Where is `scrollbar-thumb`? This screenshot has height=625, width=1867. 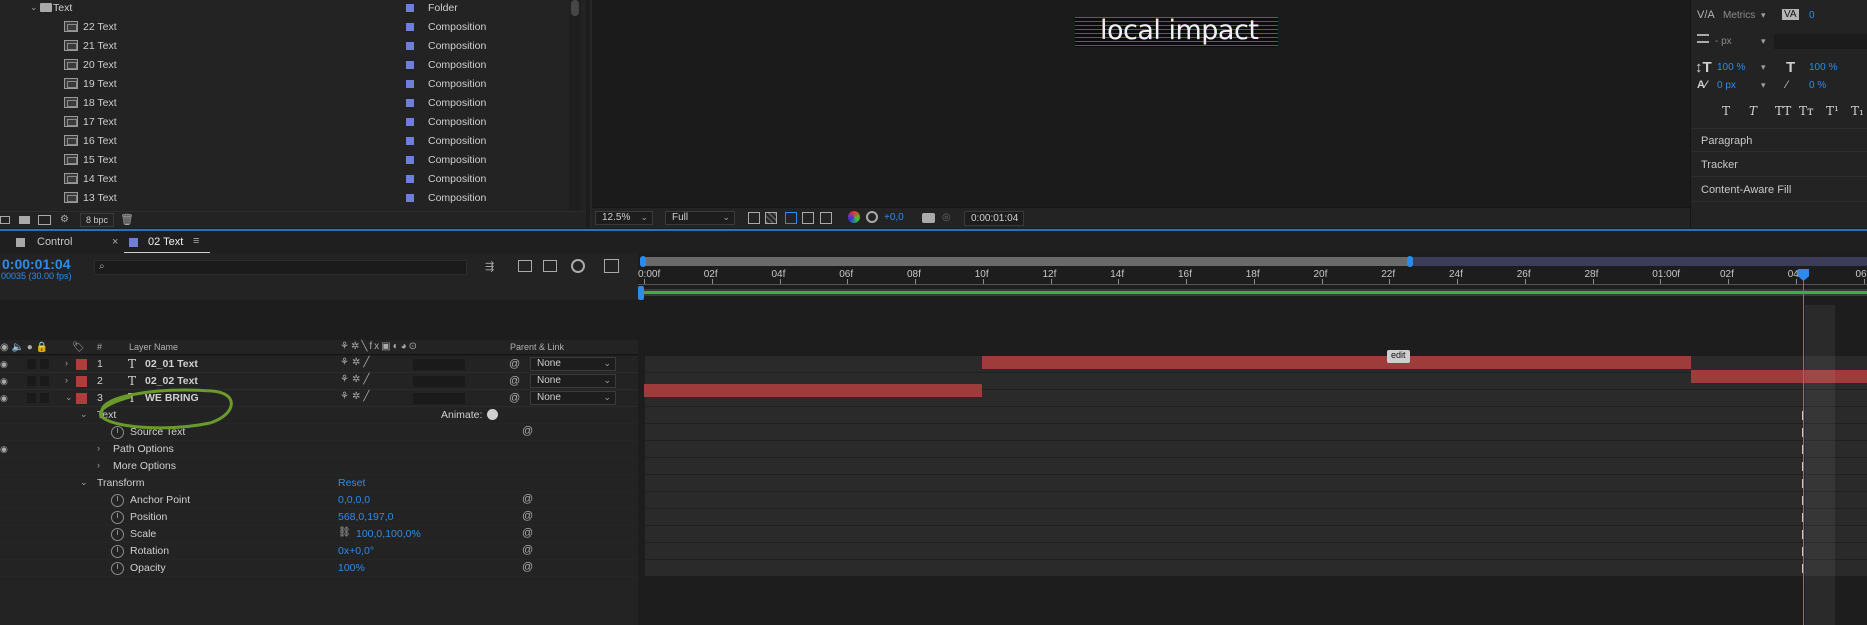 scrollbar-thumb is located at coordinates (575, 8).